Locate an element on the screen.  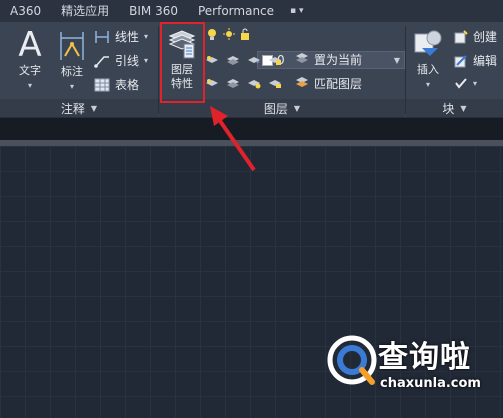
set-current-button: 置为当前 is located at coordinates (338, 59).